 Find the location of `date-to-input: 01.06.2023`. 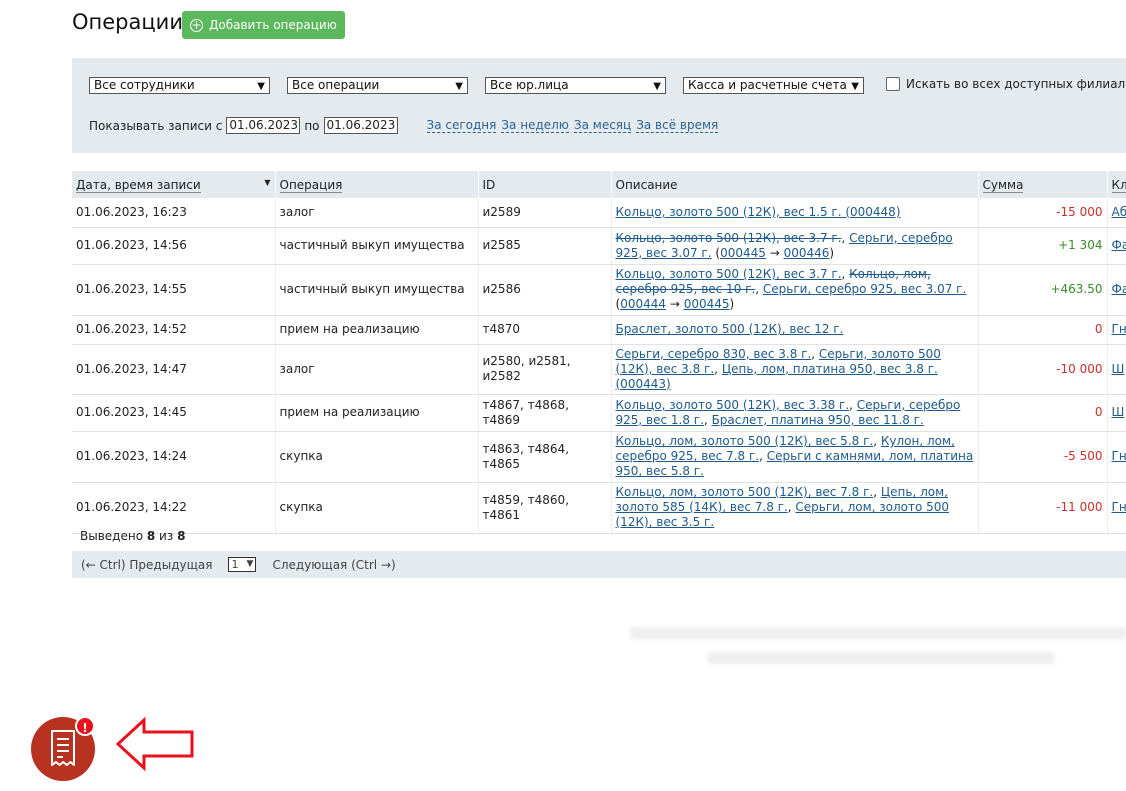

date-to-input: 01.06.2023 is located at coordinates (360, 125).